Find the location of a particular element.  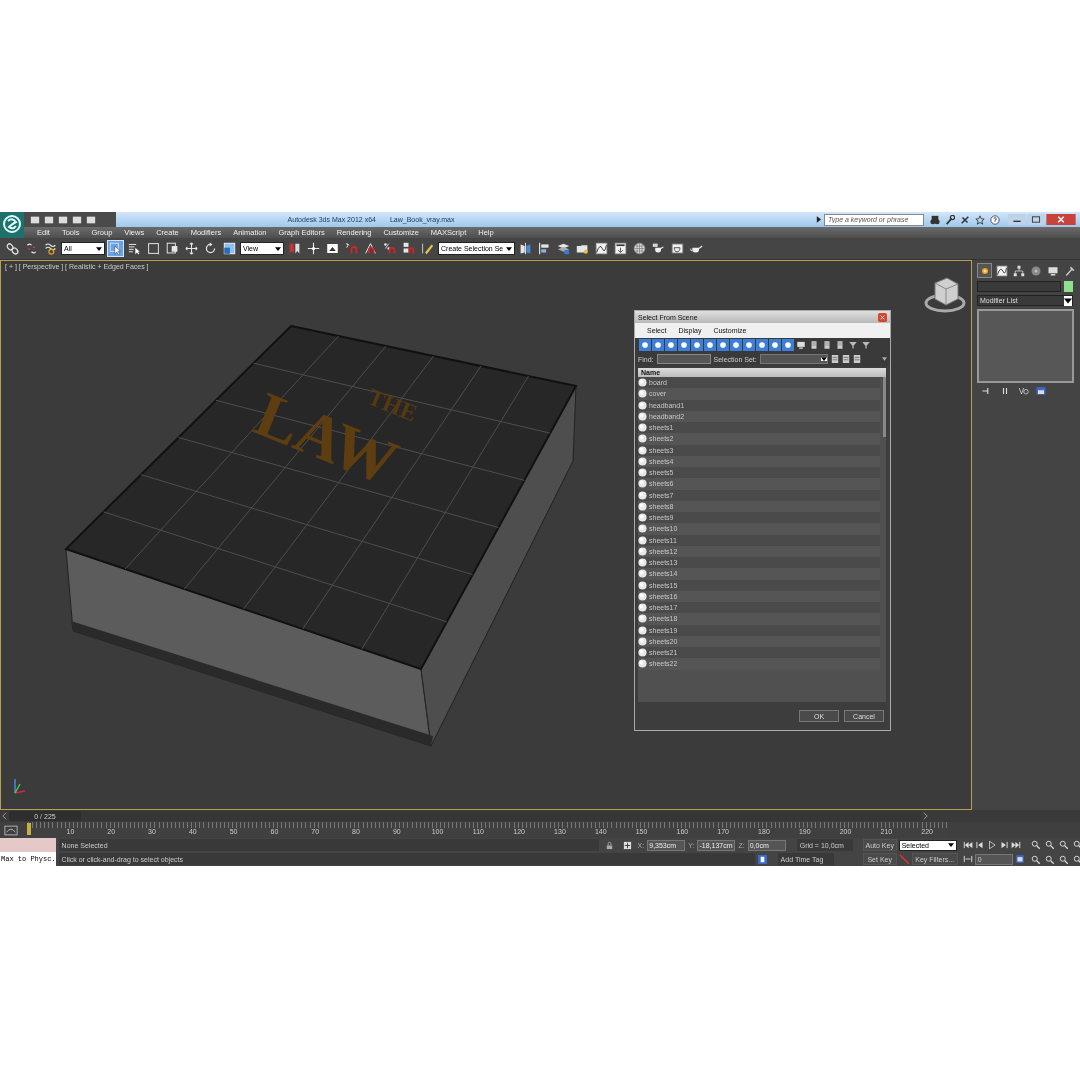

play-icon is located at coordinates (991, 845).